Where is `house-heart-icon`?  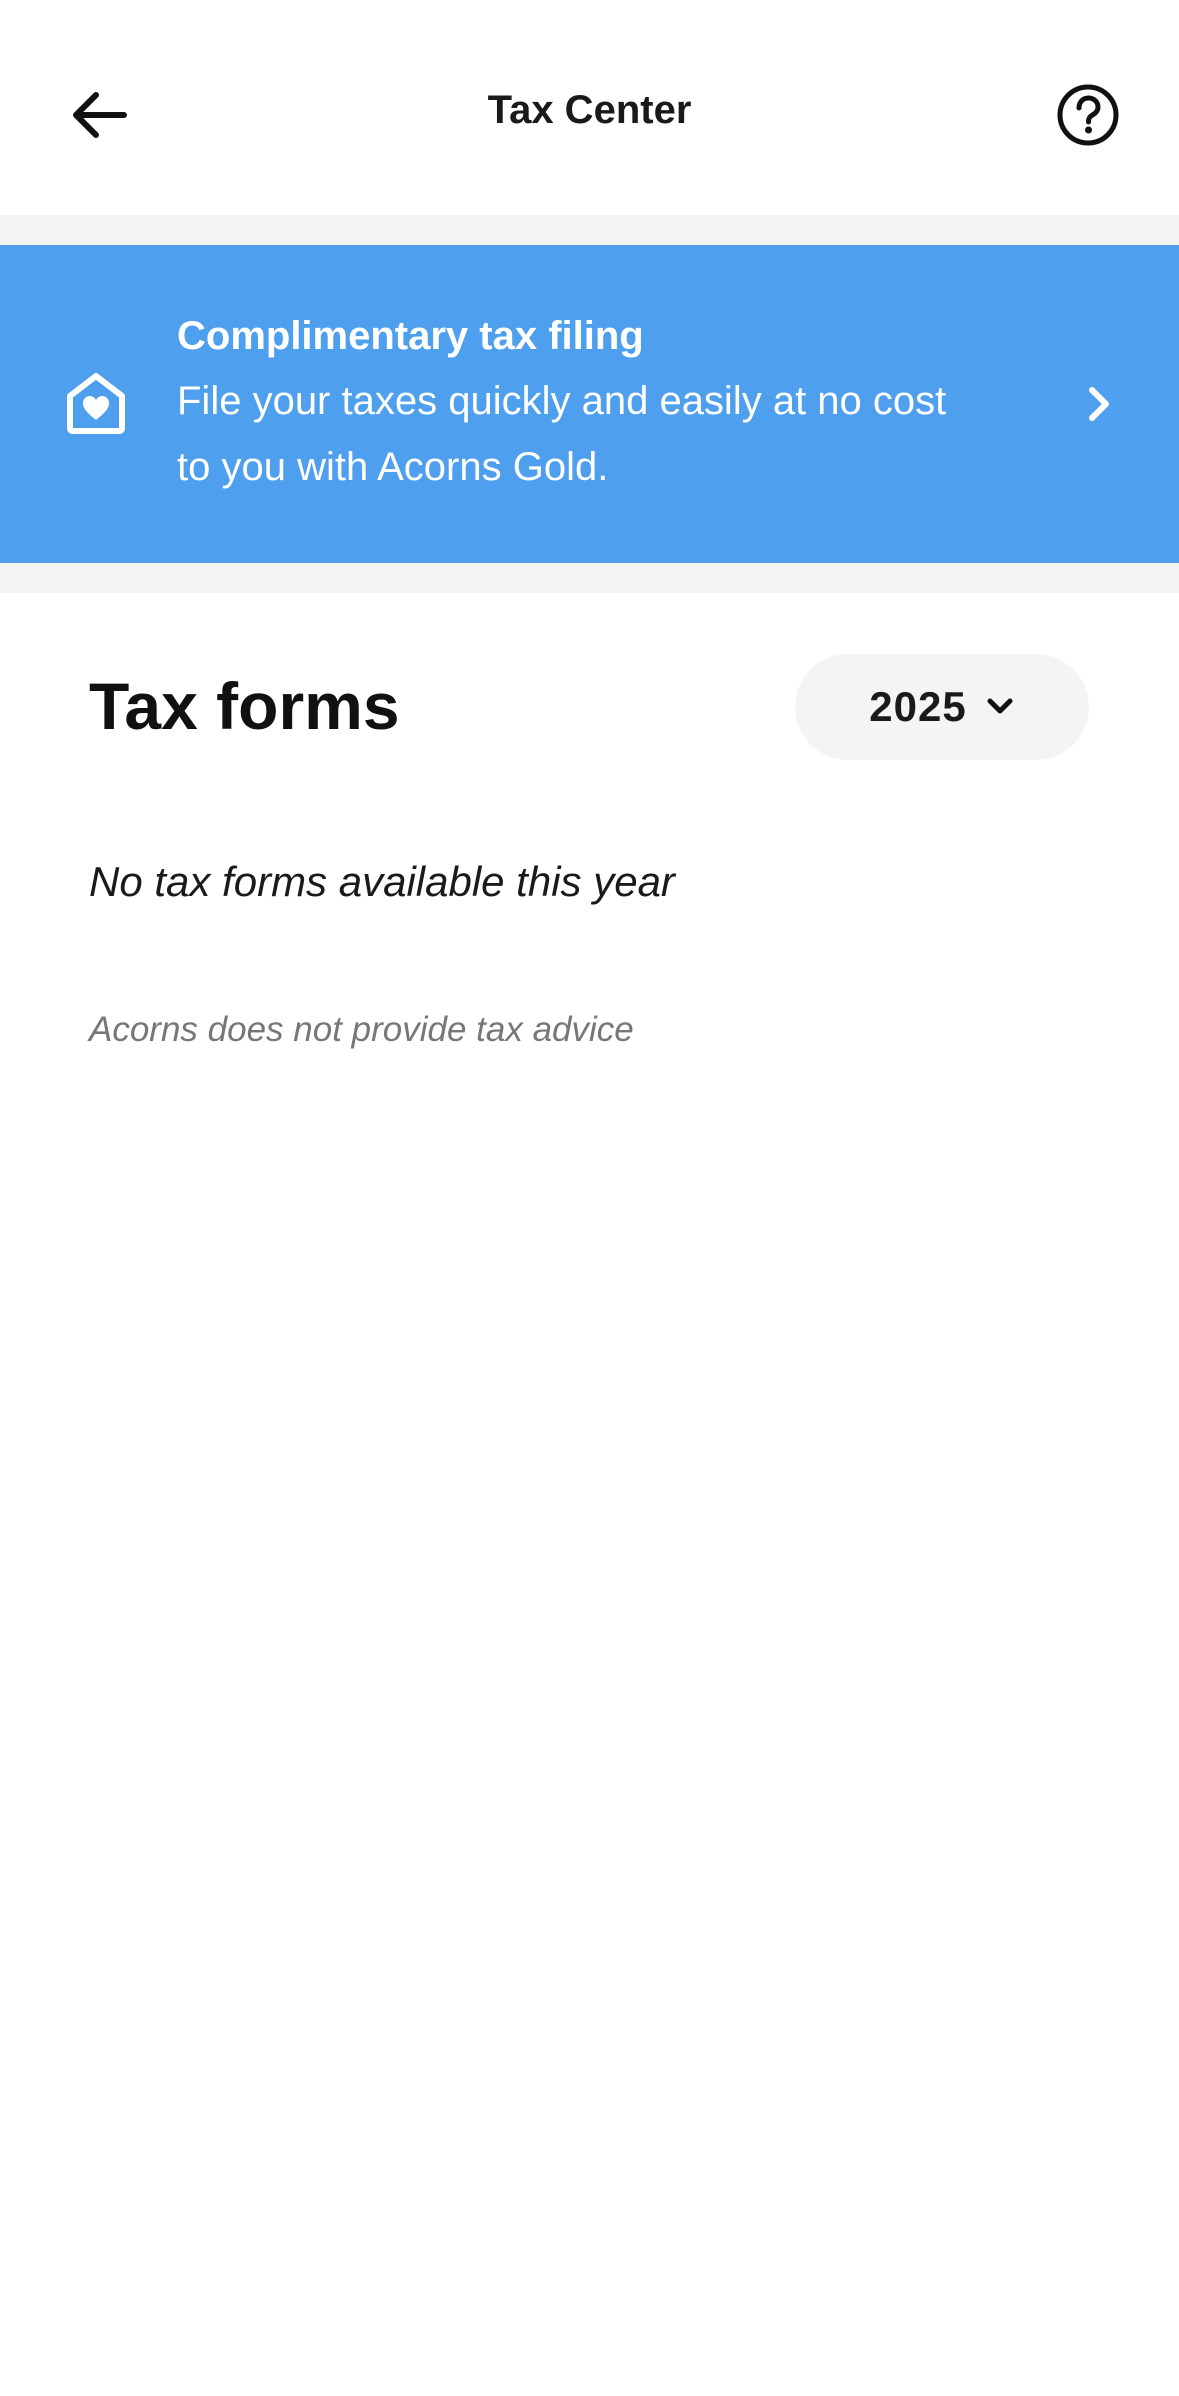 house-heart-icon is located at coordinates (96, 403).